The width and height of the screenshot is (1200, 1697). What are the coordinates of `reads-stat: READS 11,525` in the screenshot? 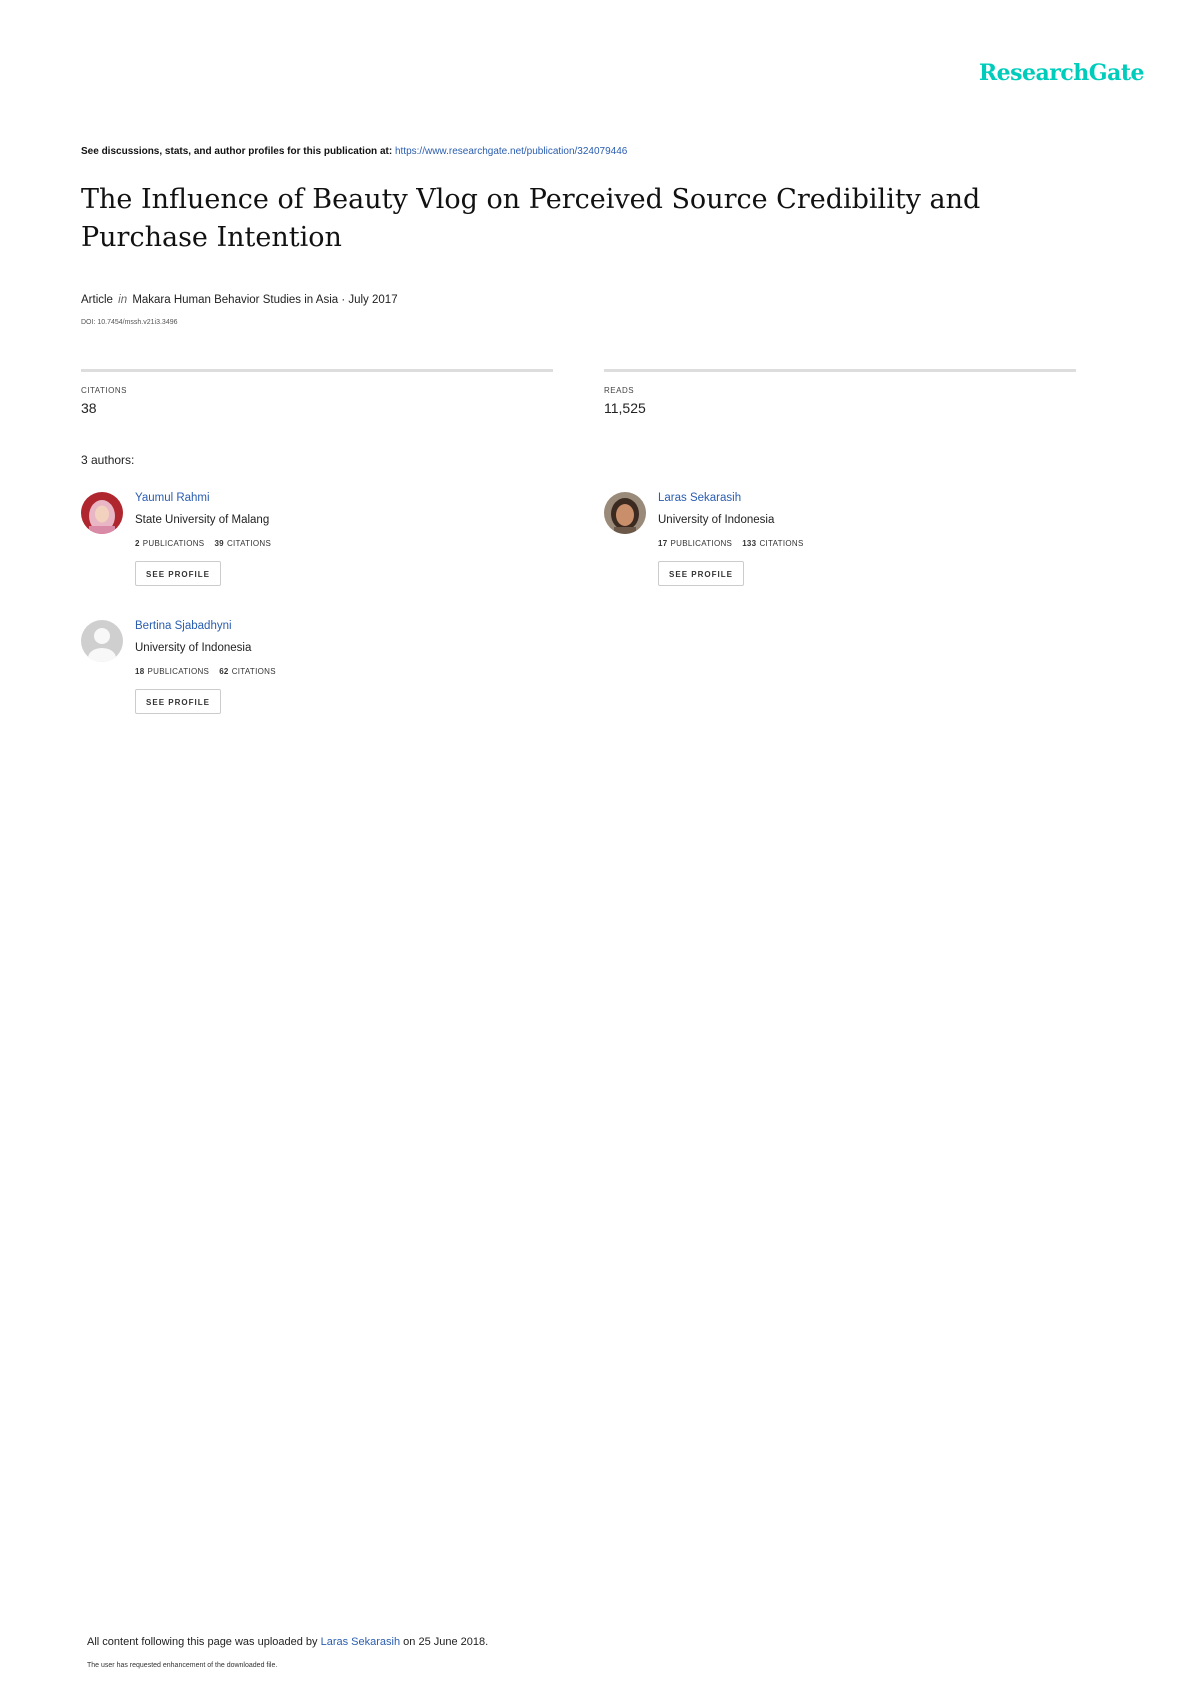 It's located at (840, 392).